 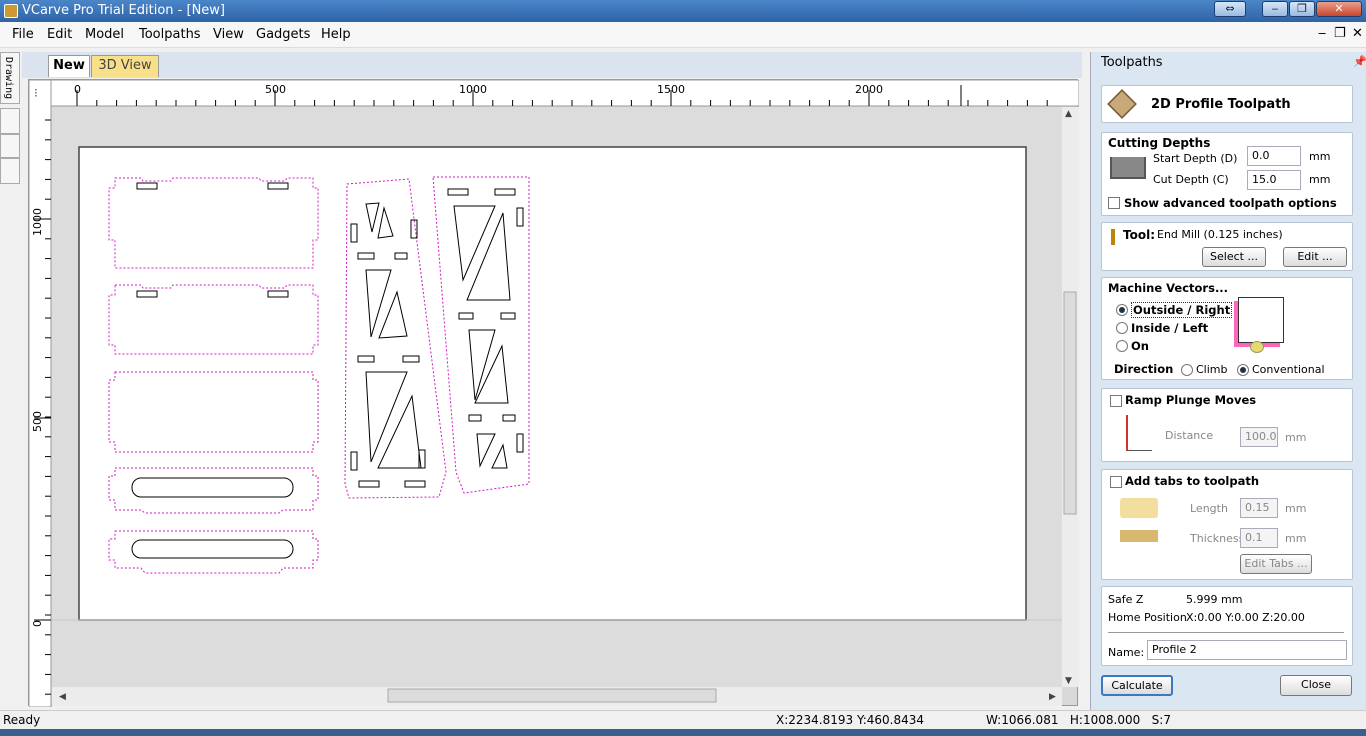 What do you see at coordinates (1247, 650) in the screenshot?
I see `toolpath-name-input: Profile 2` at bounding box center [1247, 650].